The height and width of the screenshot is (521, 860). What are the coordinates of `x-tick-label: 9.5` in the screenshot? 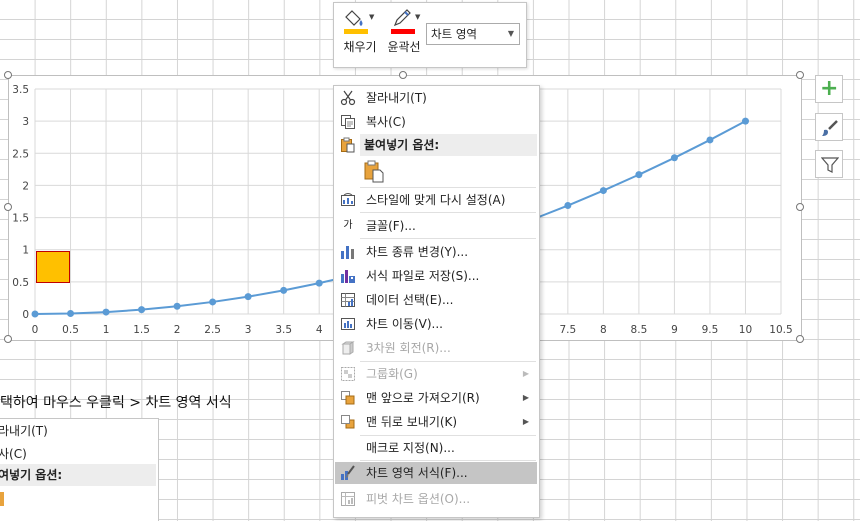 It's located at (710, 330).